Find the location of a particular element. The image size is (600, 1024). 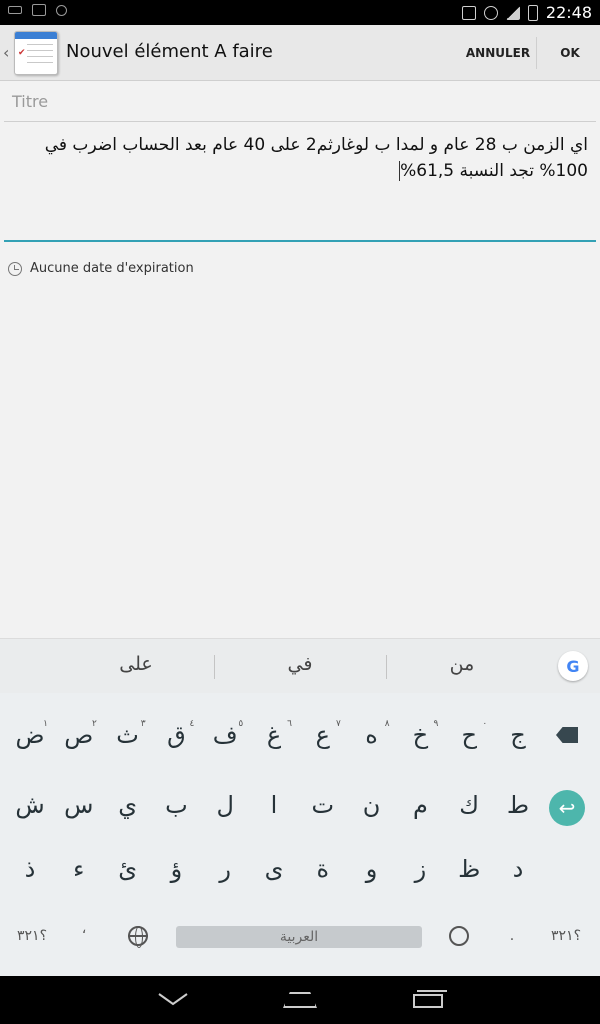

cancel-button: ANNULER is located at coordinates (498, 53).